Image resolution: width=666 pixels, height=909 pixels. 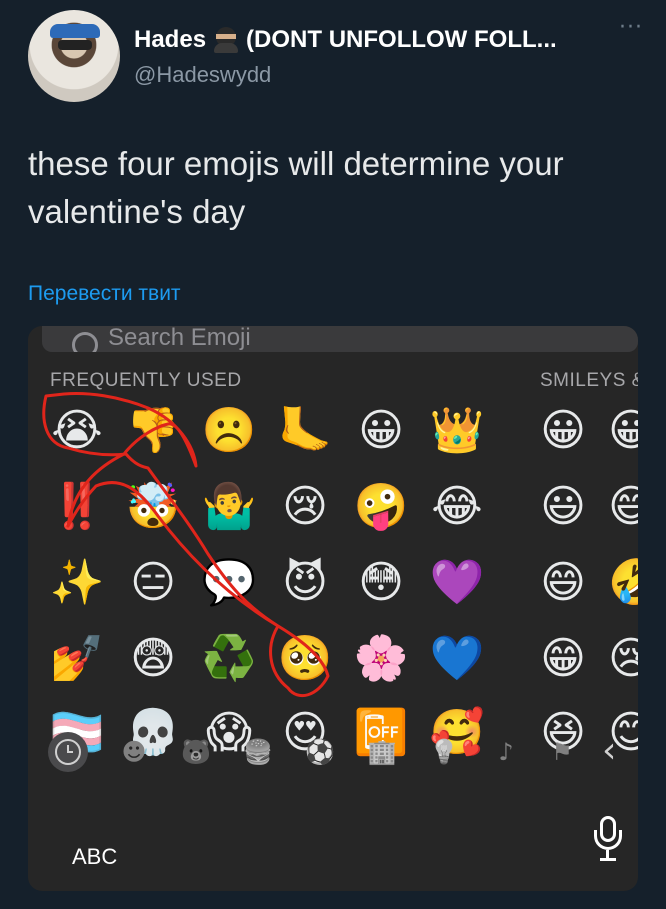 What do you see at coordinates (74, 56) in the screenshot?
I see `avatar` at bounding box center [74, 56].